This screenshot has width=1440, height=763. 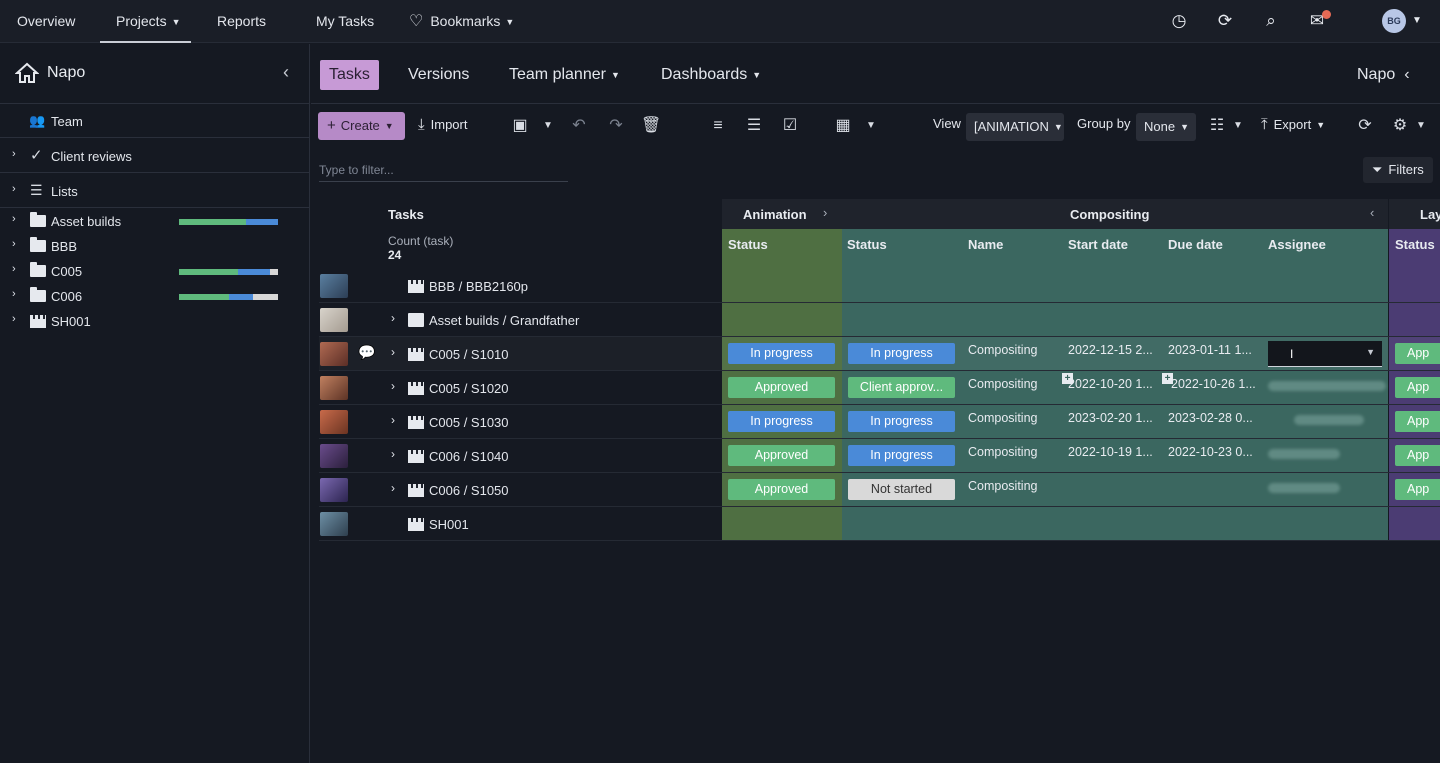 I want to click on tab-team-planner: Team planner ▼, so click(x=564, y=75).